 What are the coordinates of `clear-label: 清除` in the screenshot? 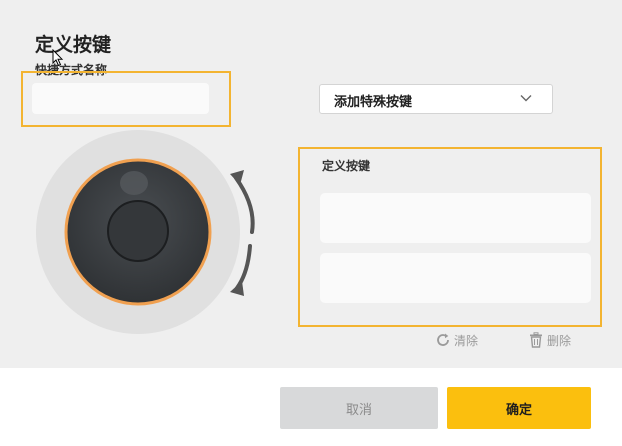 It's located at (466, 340).